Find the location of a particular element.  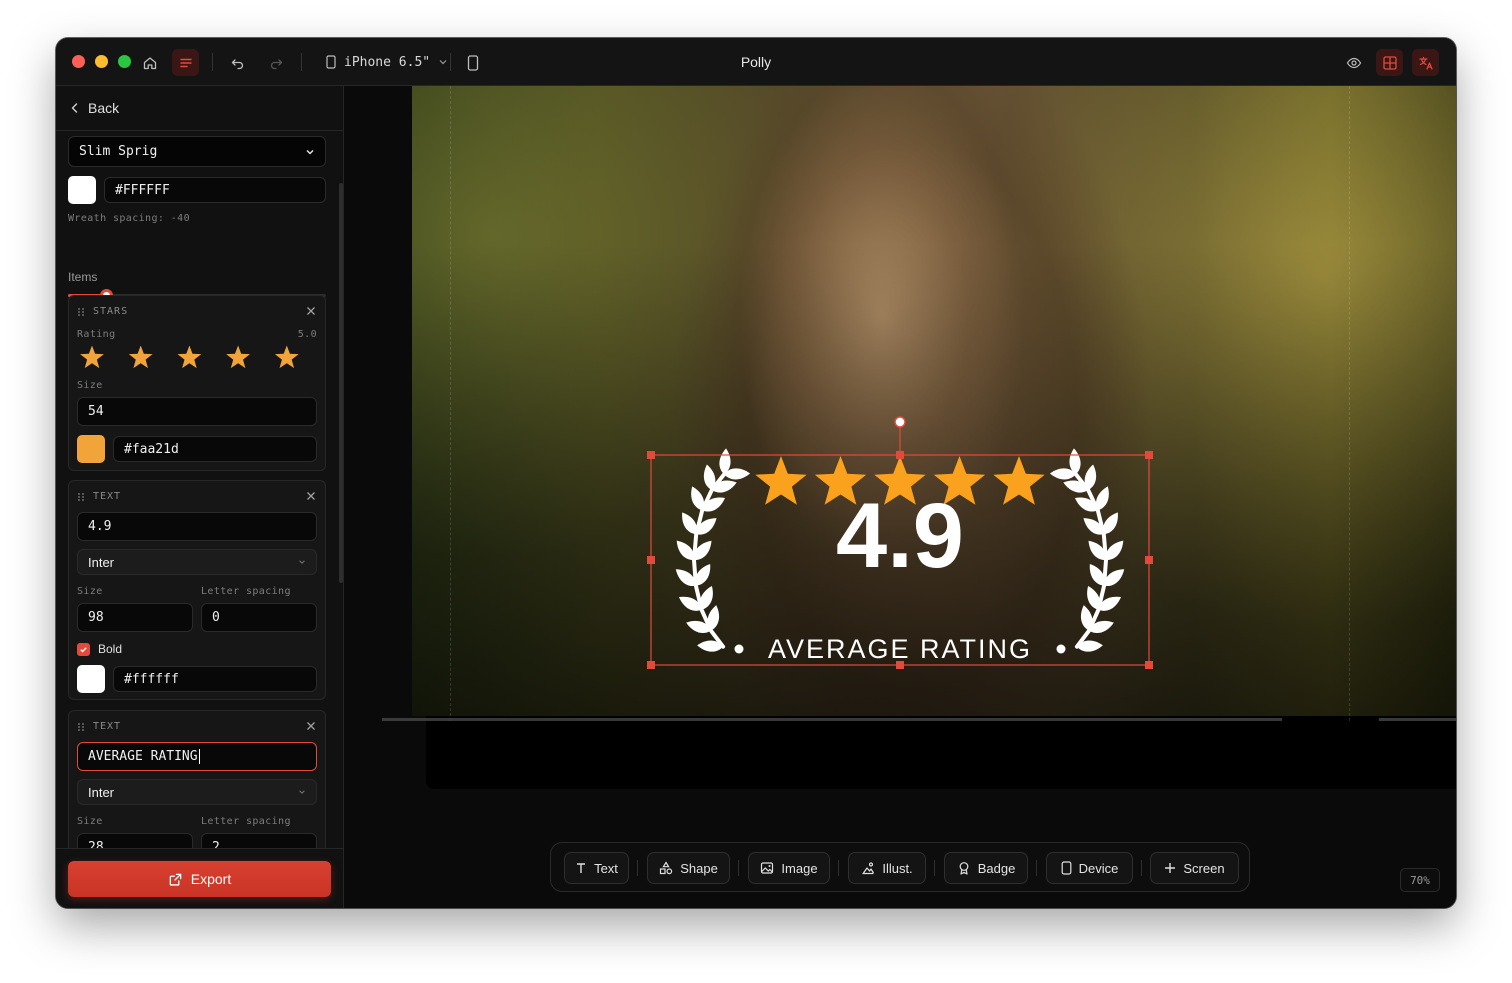

image-icon is located at coordinates (767, 868).